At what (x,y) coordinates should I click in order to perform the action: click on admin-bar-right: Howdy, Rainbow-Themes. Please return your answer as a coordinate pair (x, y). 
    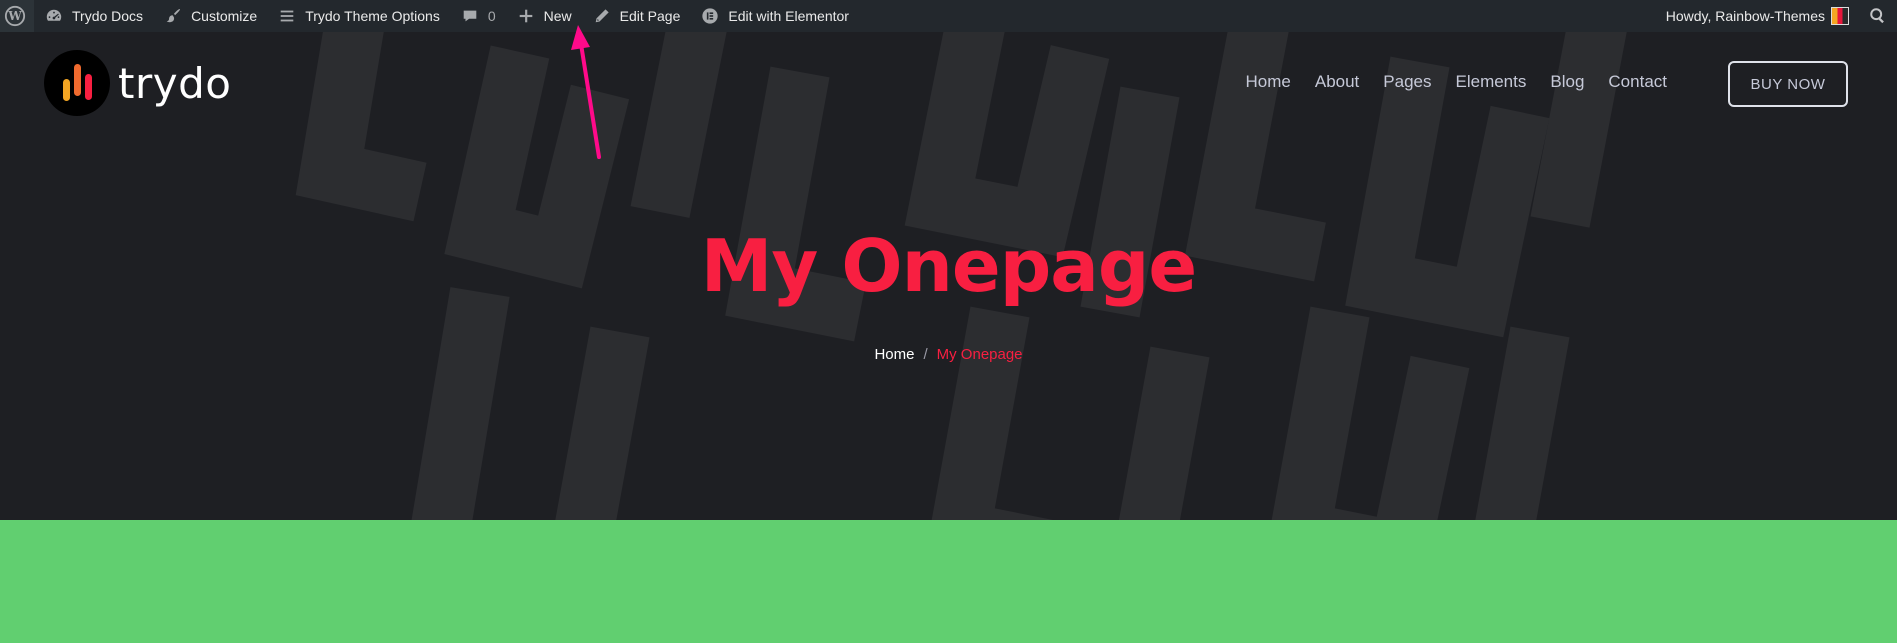
    Looking at the image, I should click on (1776, 16).